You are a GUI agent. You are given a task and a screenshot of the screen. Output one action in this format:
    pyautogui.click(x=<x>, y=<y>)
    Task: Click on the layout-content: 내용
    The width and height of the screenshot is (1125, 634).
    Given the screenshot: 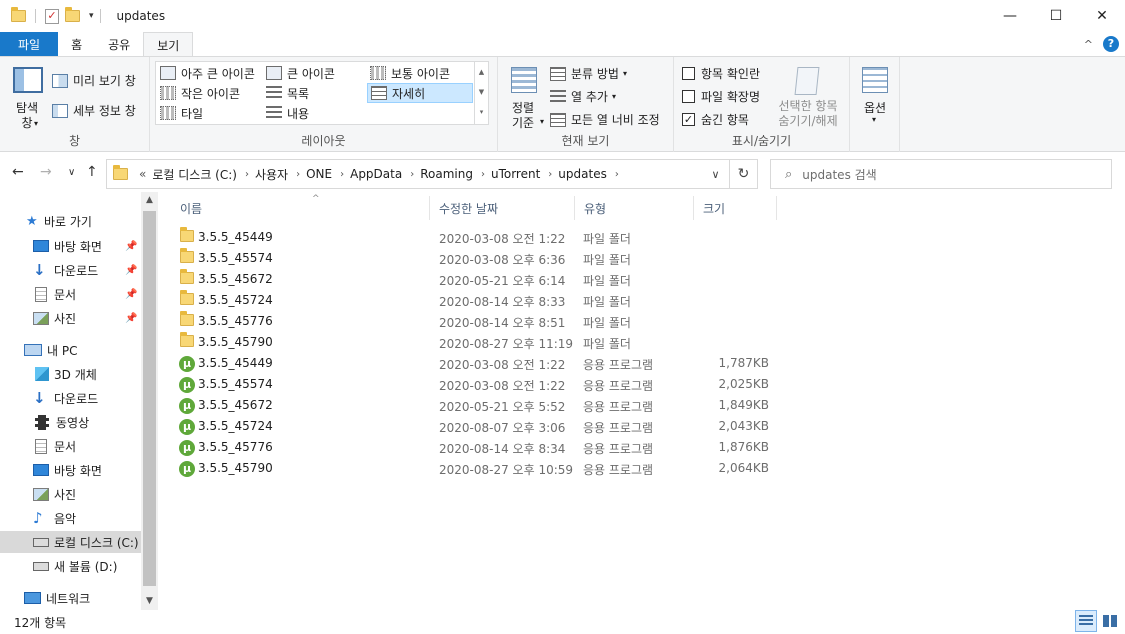 What is the action you would take?
    pyautogui.click(x=287, y=113)
    